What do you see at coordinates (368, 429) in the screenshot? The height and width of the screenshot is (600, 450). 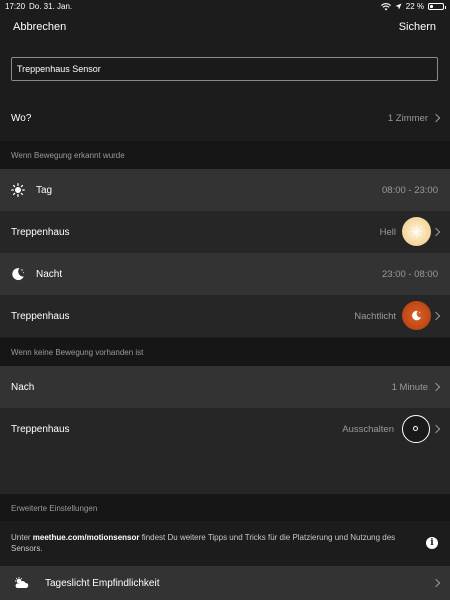 I see `off-scene-label: Ausschalten` at bounding box center [368, 429].